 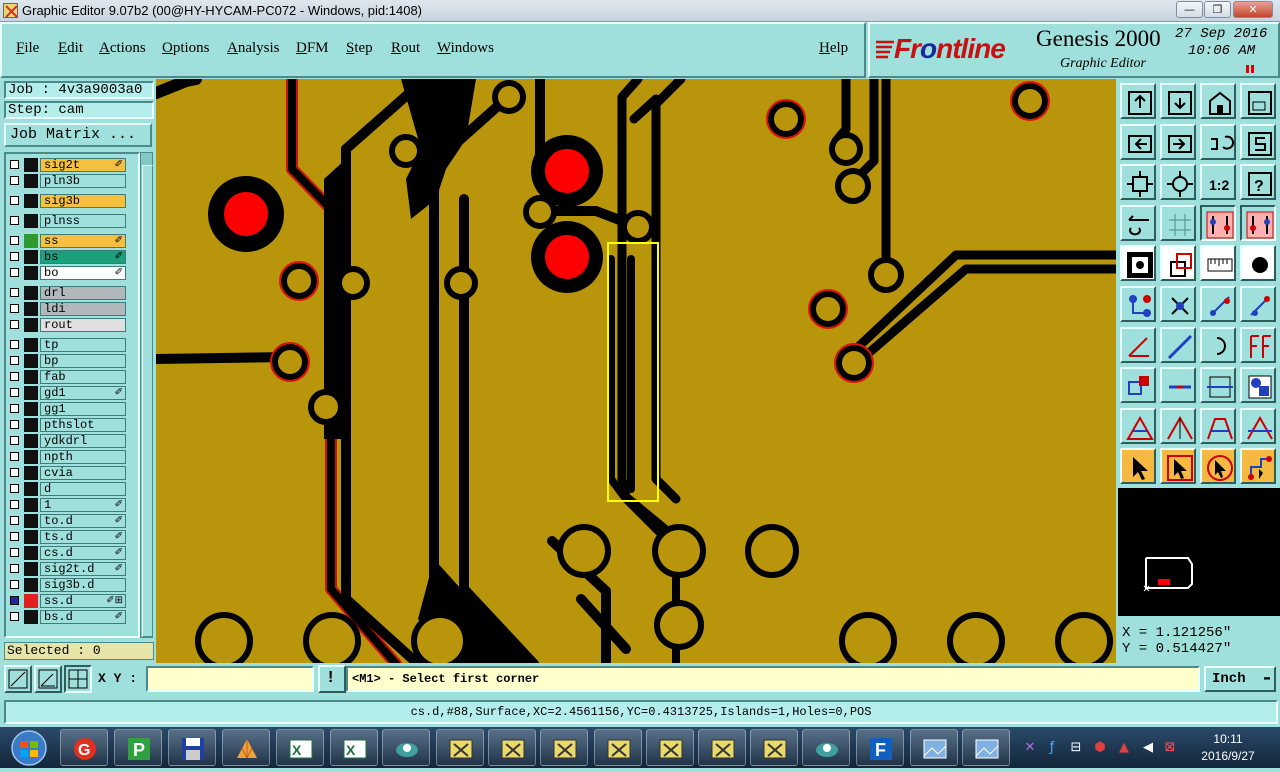 What do you see at coordinates (230, 679) in the screenshot?
I see `xy-input` at bounding box center [230, 679].